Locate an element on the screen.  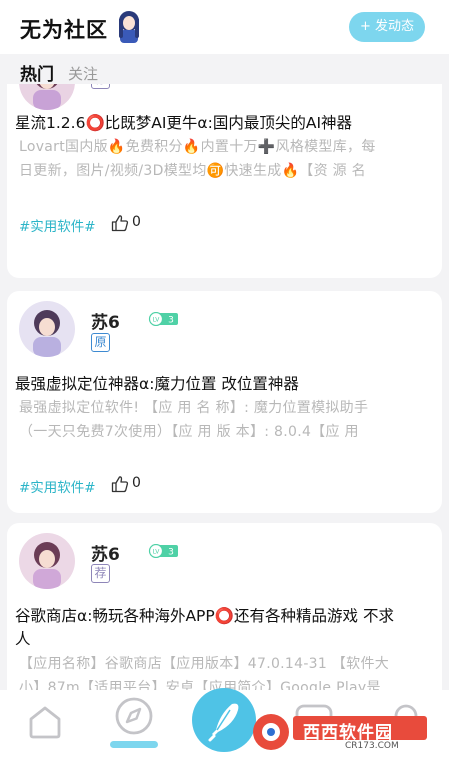
tab-follow: 关注 is located at coordinates (83, 73).